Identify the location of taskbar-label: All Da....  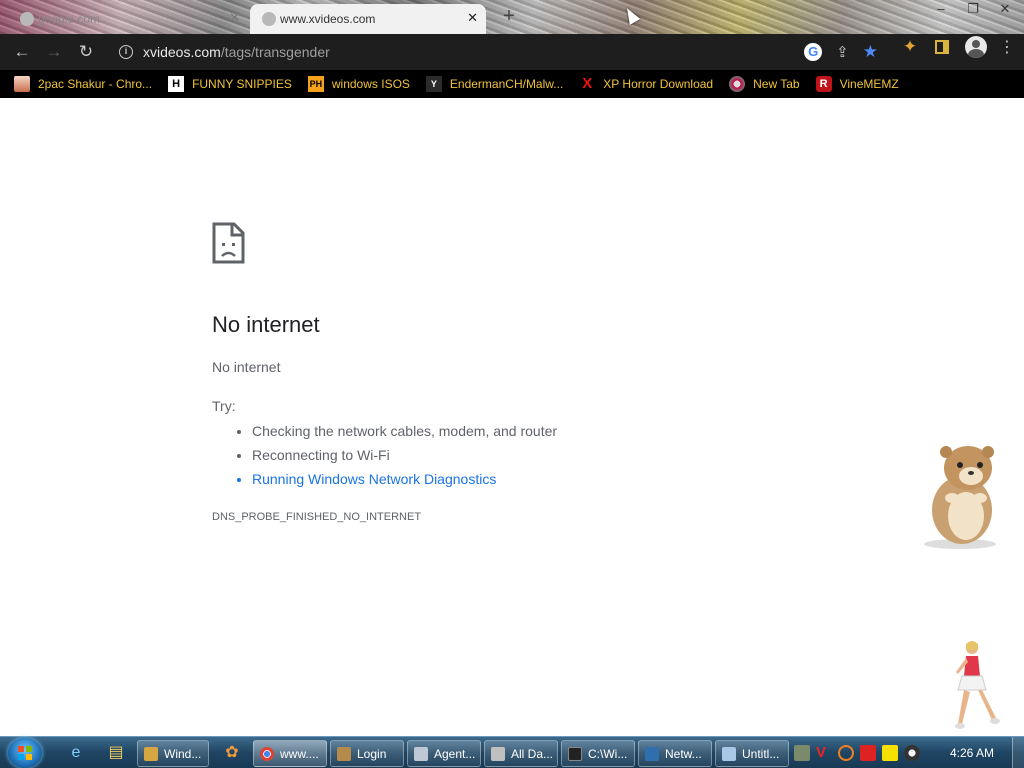
(532, 753).